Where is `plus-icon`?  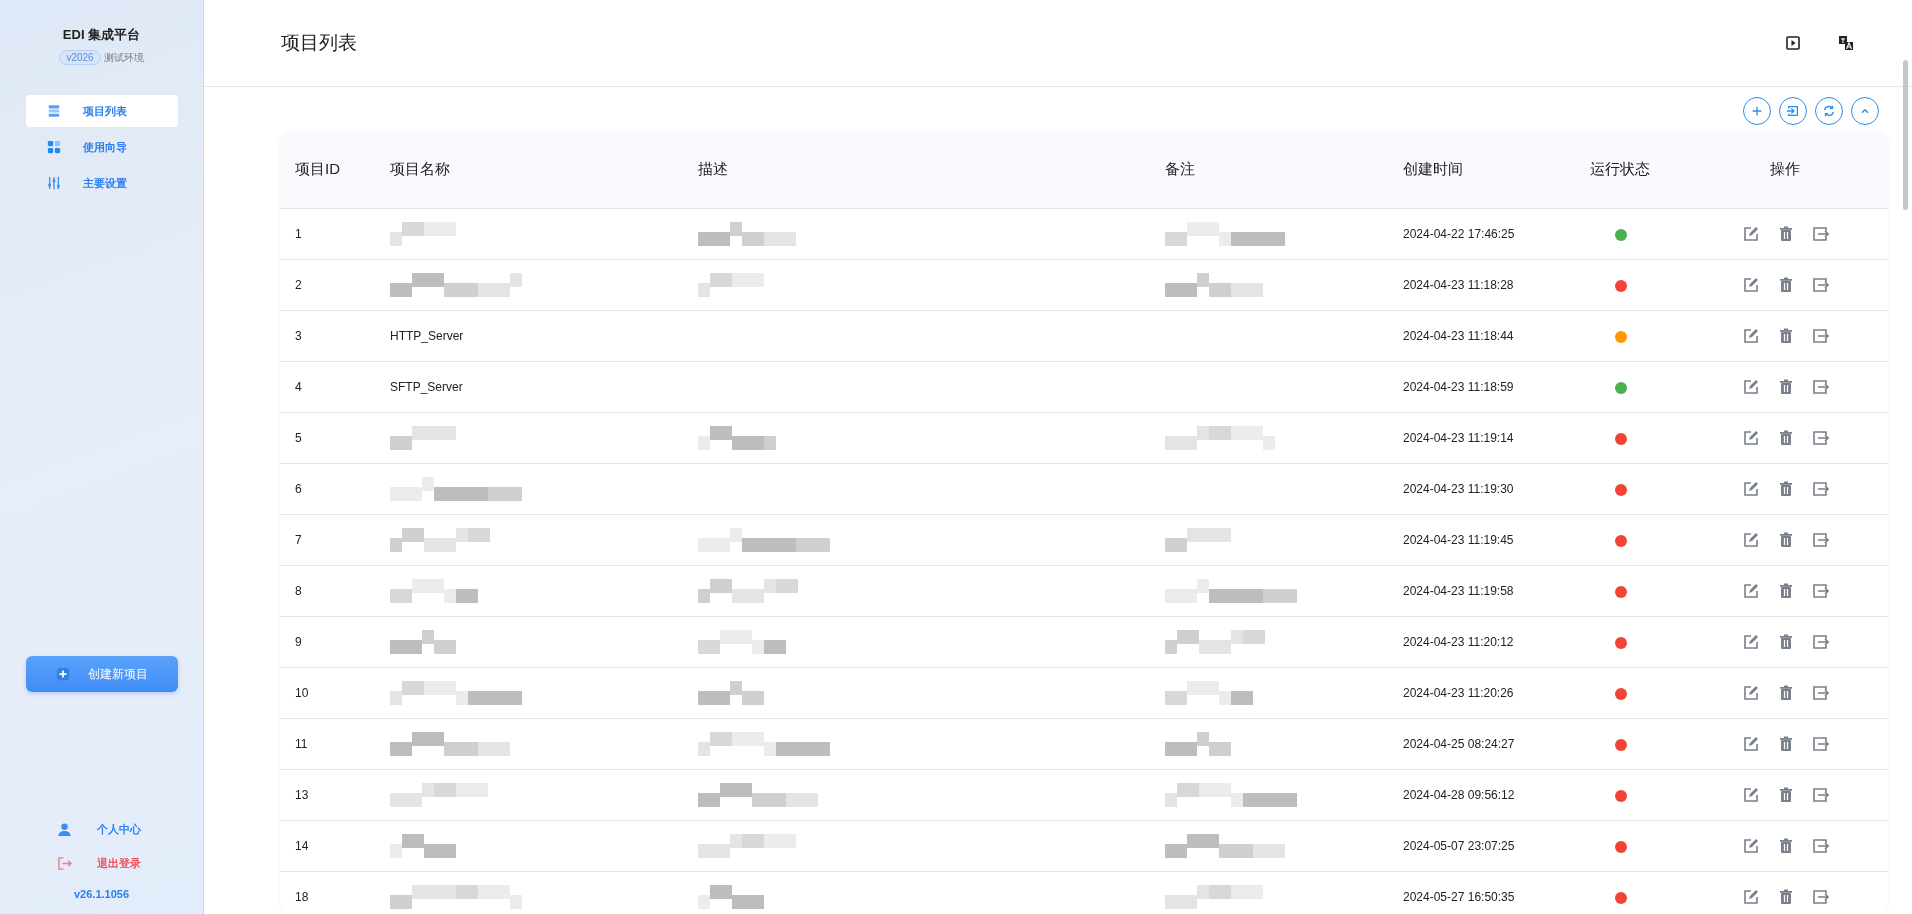 plus-icon is located at coordinates (62, 674).